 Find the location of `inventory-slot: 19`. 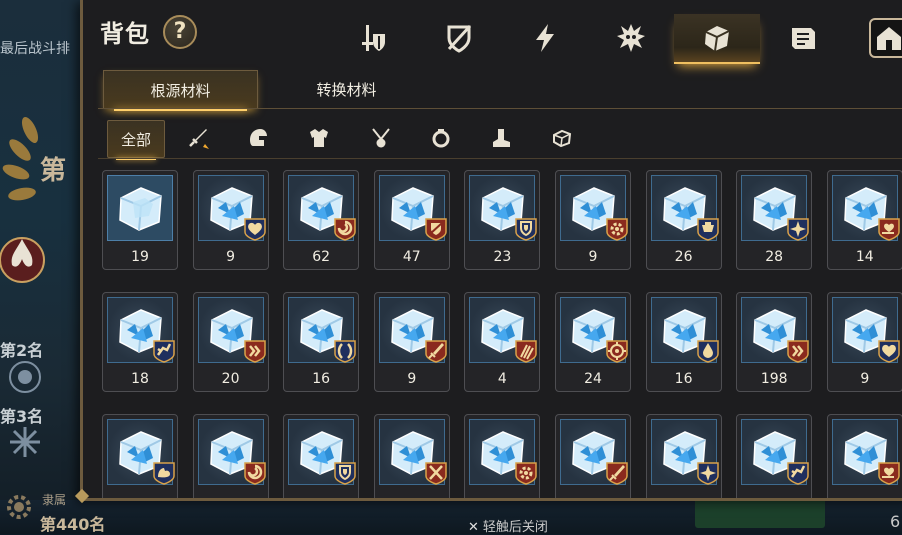

inventory-slot: 19 is located at coordinates (140, 220).